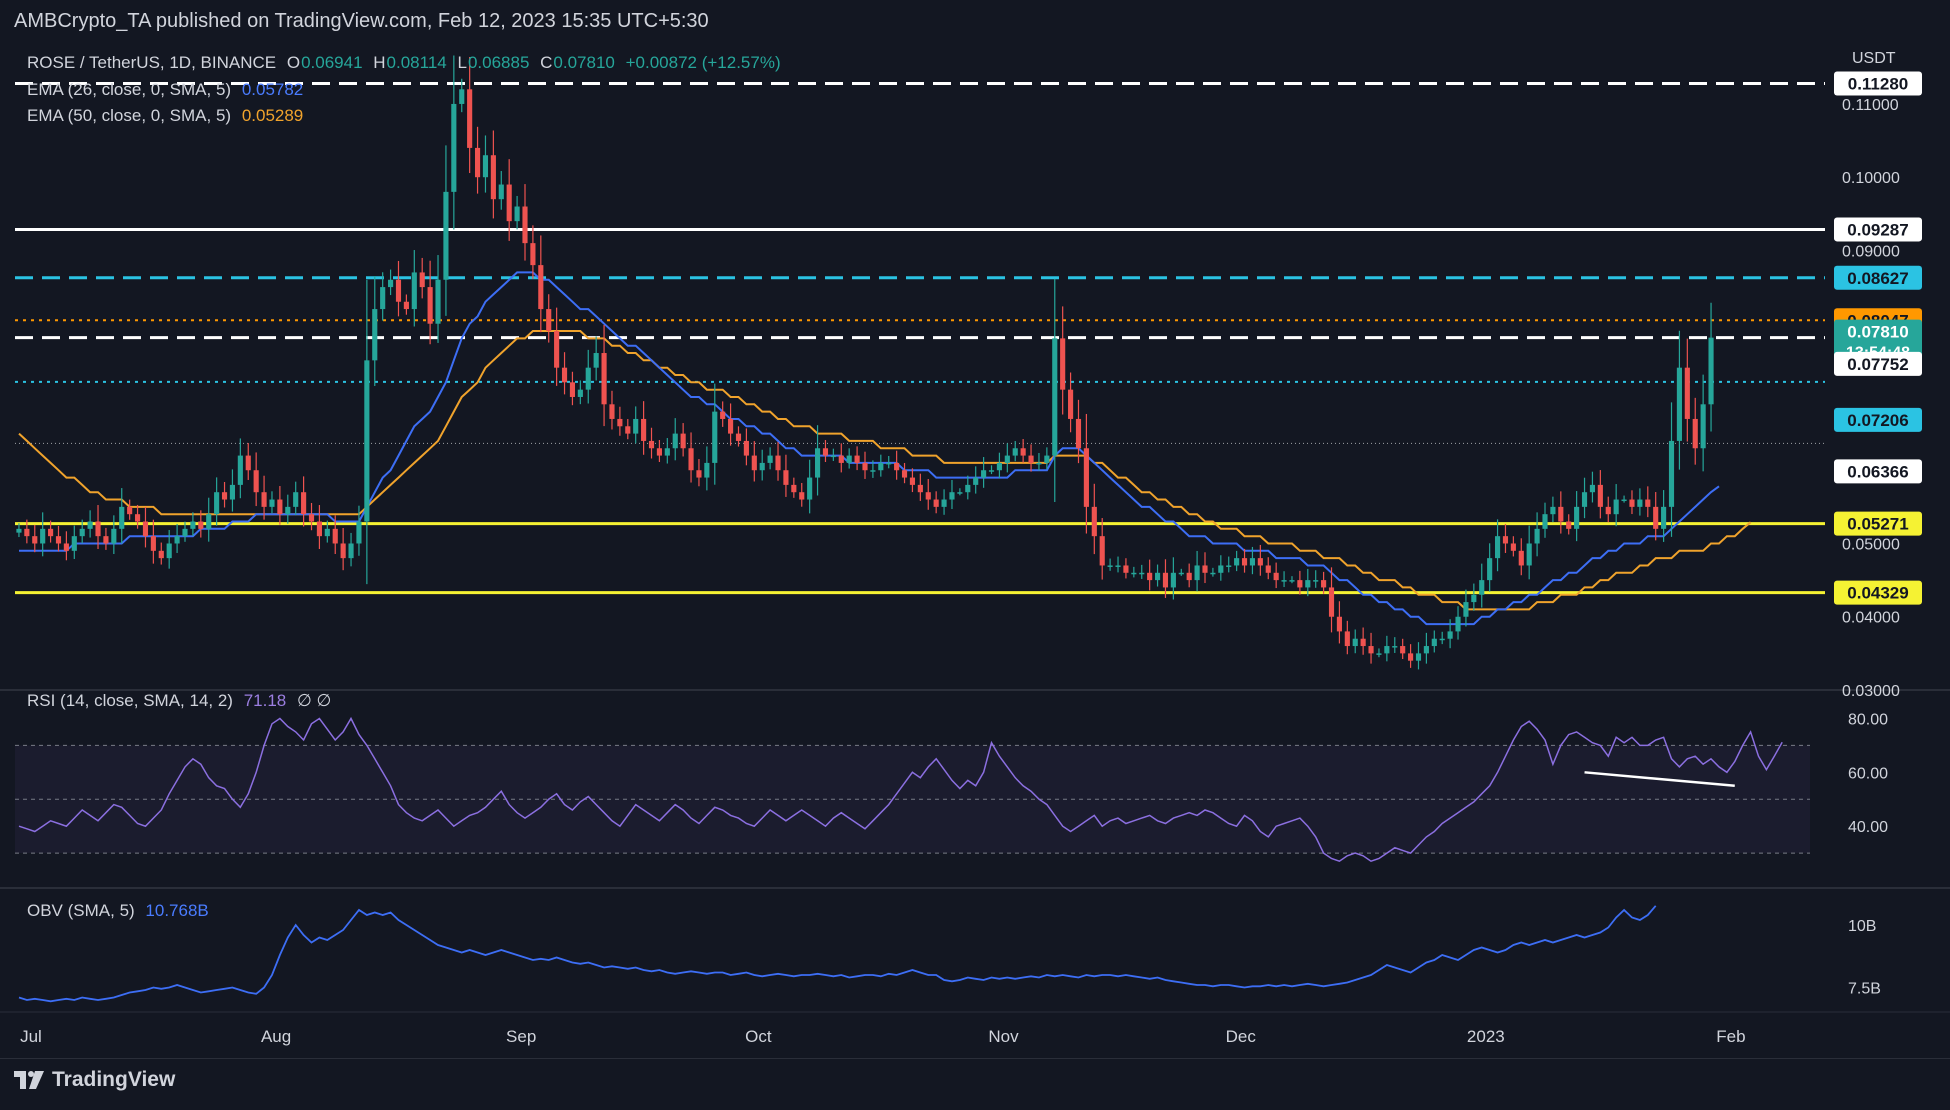 The width and height of the screenshot is (1950, 1110). What do you see at coordinates (703, 62) in the screenshot?
I see `change-value: +0.00872 (+12.57%)` at bounding box center [703, 62].